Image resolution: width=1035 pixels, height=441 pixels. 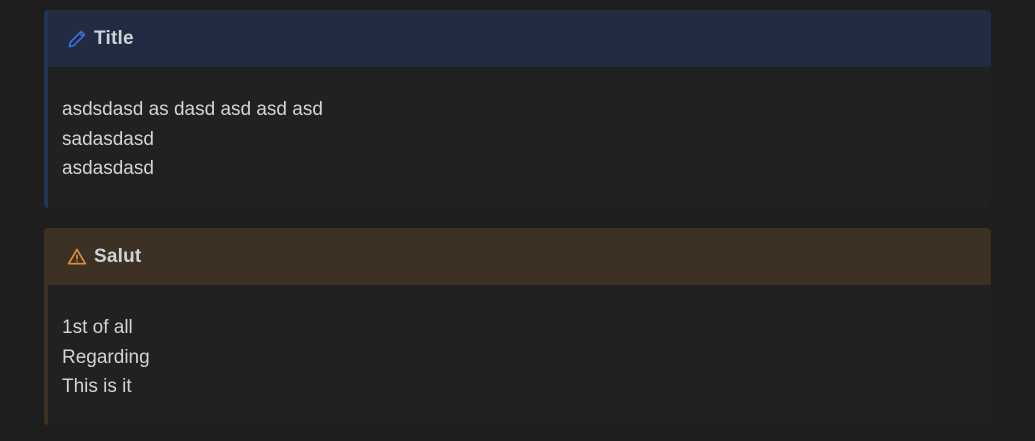 I want to click on callout-line: Regarding, so click(x=106, y=357).